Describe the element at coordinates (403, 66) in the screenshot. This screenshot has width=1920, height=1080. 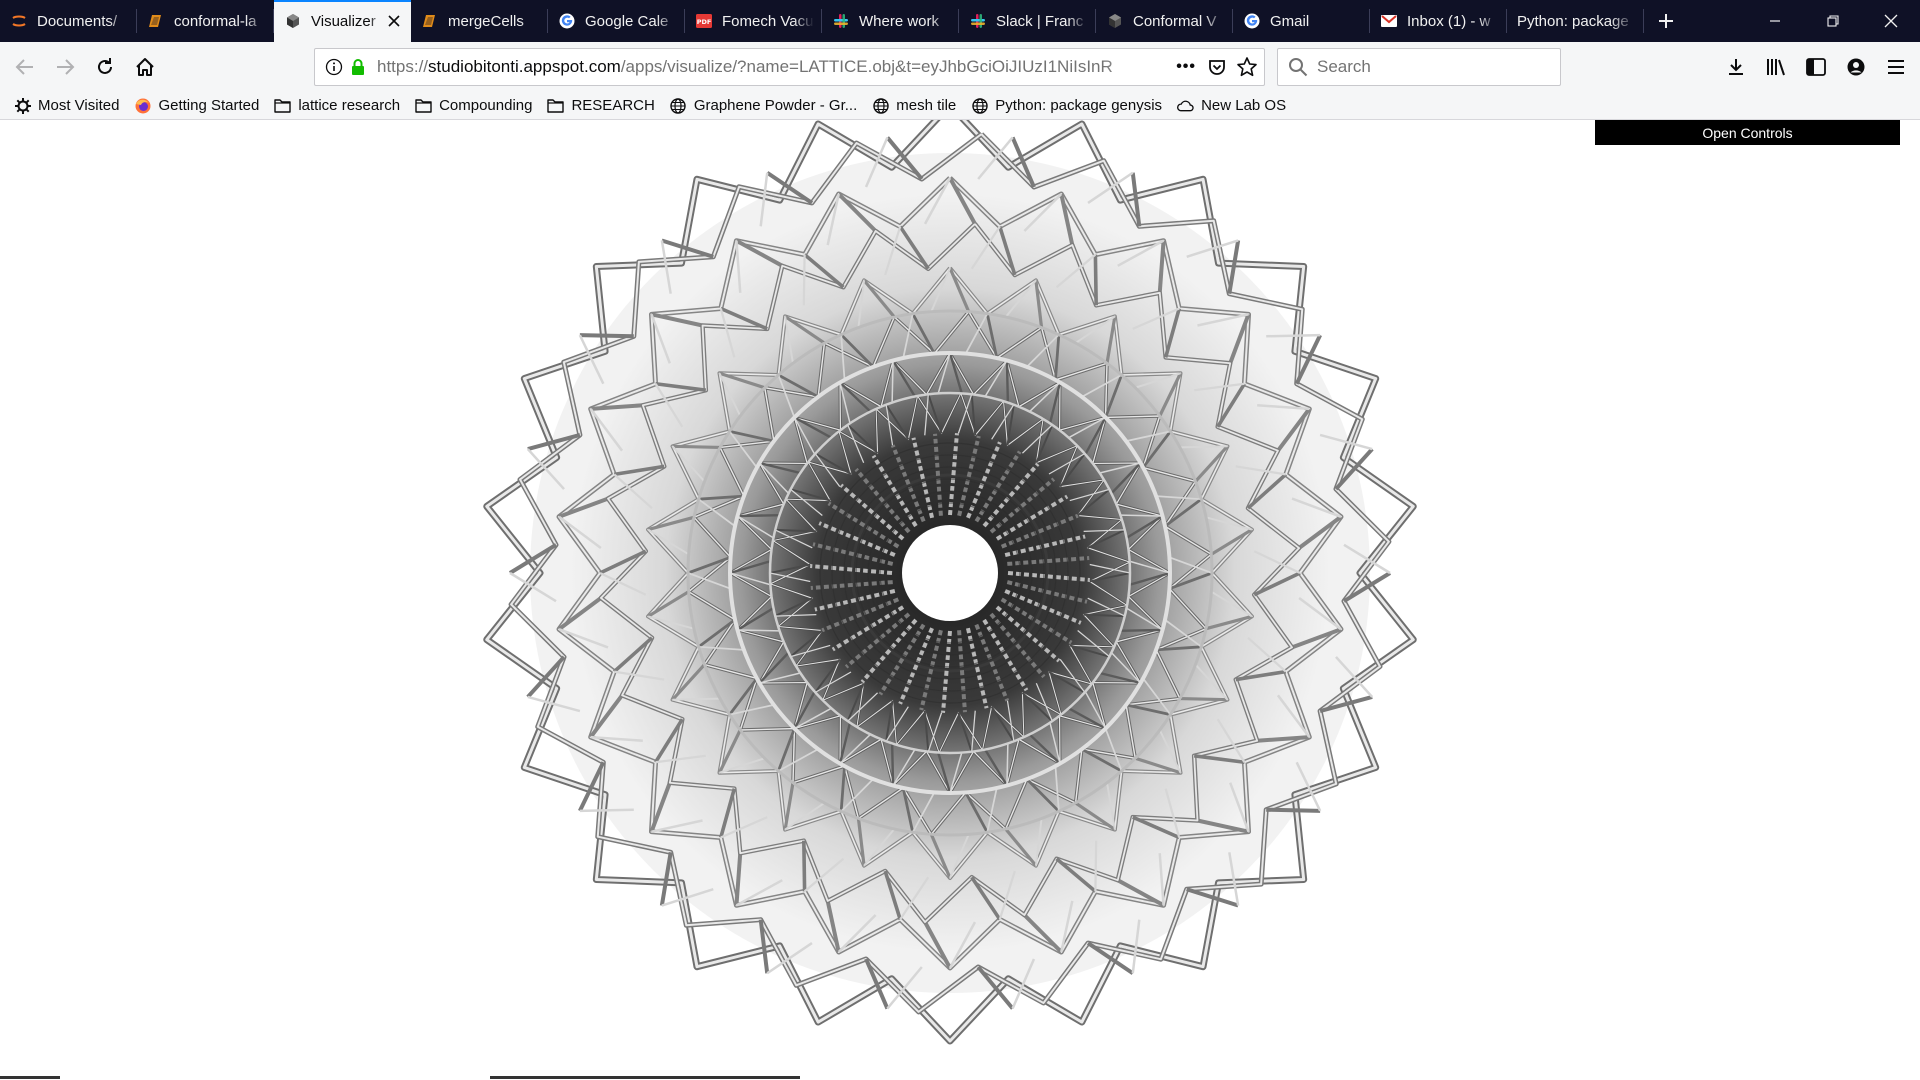
I see `url-protocol: https://` at that location.